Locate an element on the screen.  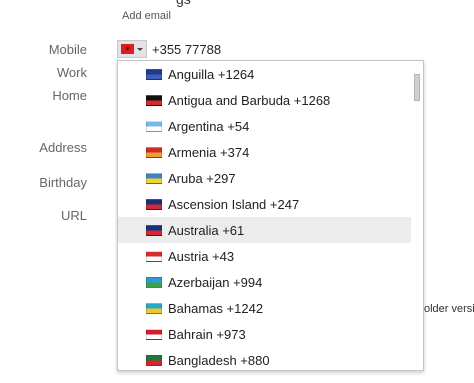
page-heading-clipped: gs is located at coordinates (183, 3).